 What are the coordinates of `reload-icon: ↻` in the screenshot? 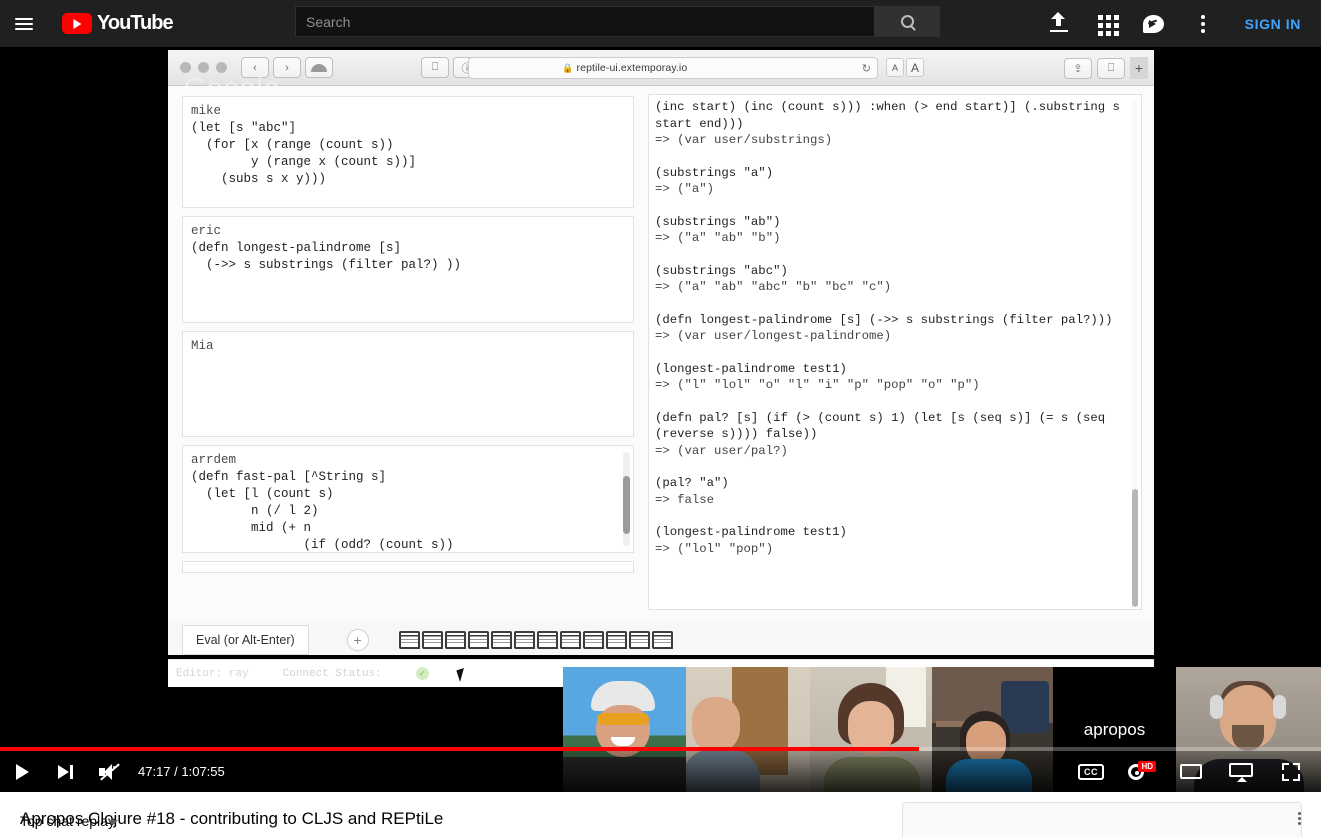 It's located at (866, 68).